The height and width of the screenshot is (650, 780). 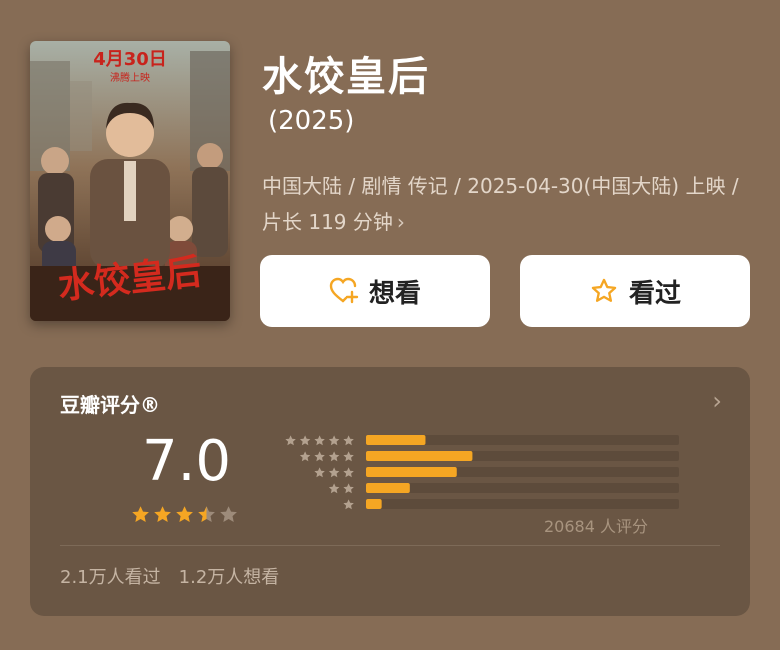 What do you see at coordinates (344, 290) in the screenshot?
I see `heart-plus-icon` at bounding box center [344, 290].